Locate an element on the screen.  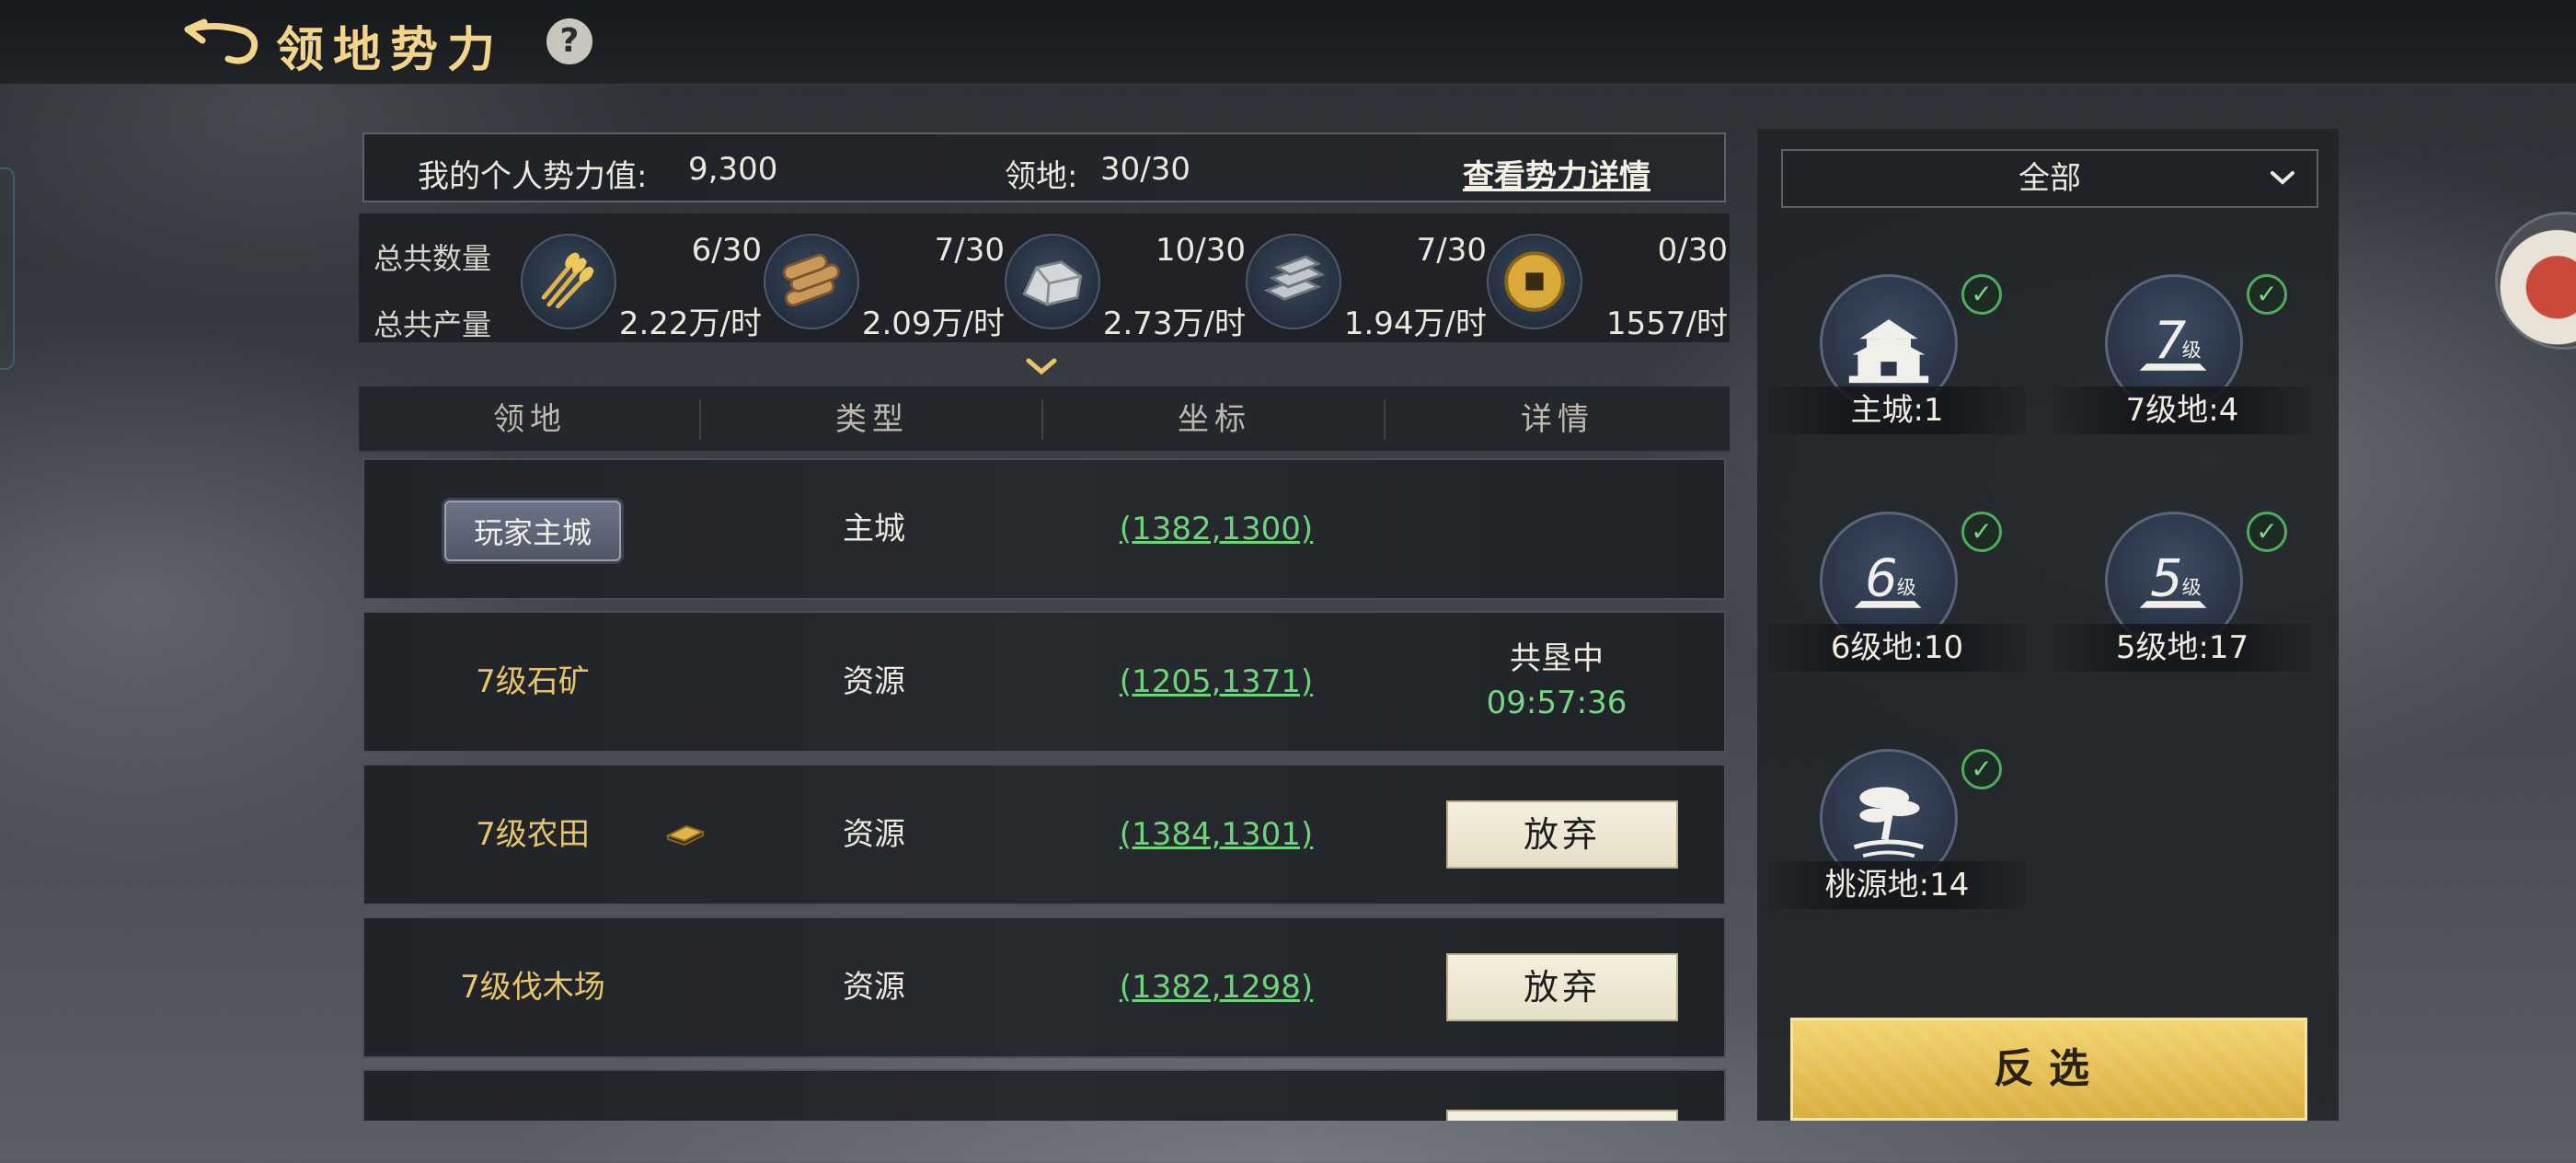
filter-item-label: 6级地:10 is located at coordinates (1897, 648).